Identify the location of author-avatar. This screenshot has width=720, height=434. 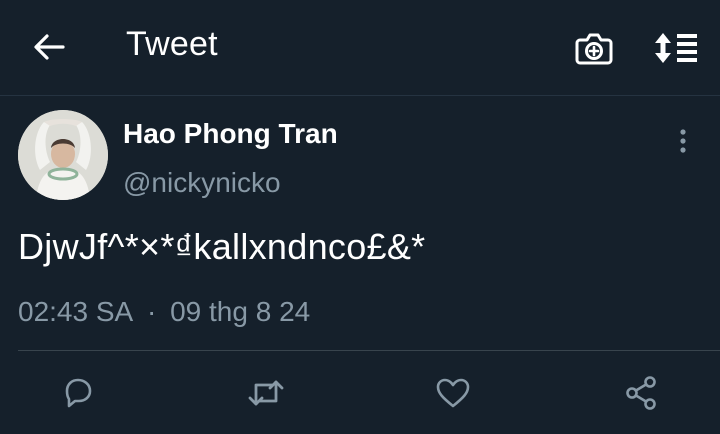
(63, 155).